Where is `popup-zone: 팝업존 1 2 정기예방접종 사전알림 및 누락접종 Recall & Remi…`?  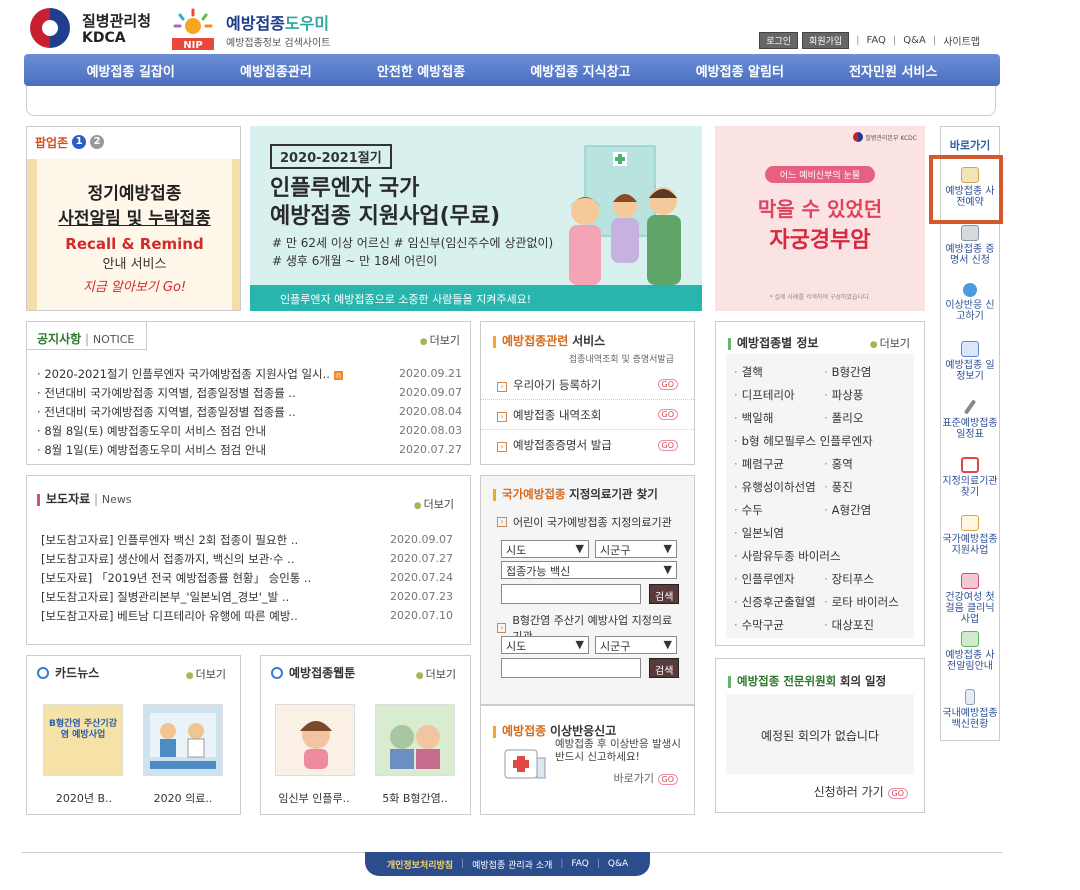
popup-zone: 팝업존 1 2 정기예방접종 사전알림 및 누락접종 Recall & Remi… is located at coordinates (133, 218).